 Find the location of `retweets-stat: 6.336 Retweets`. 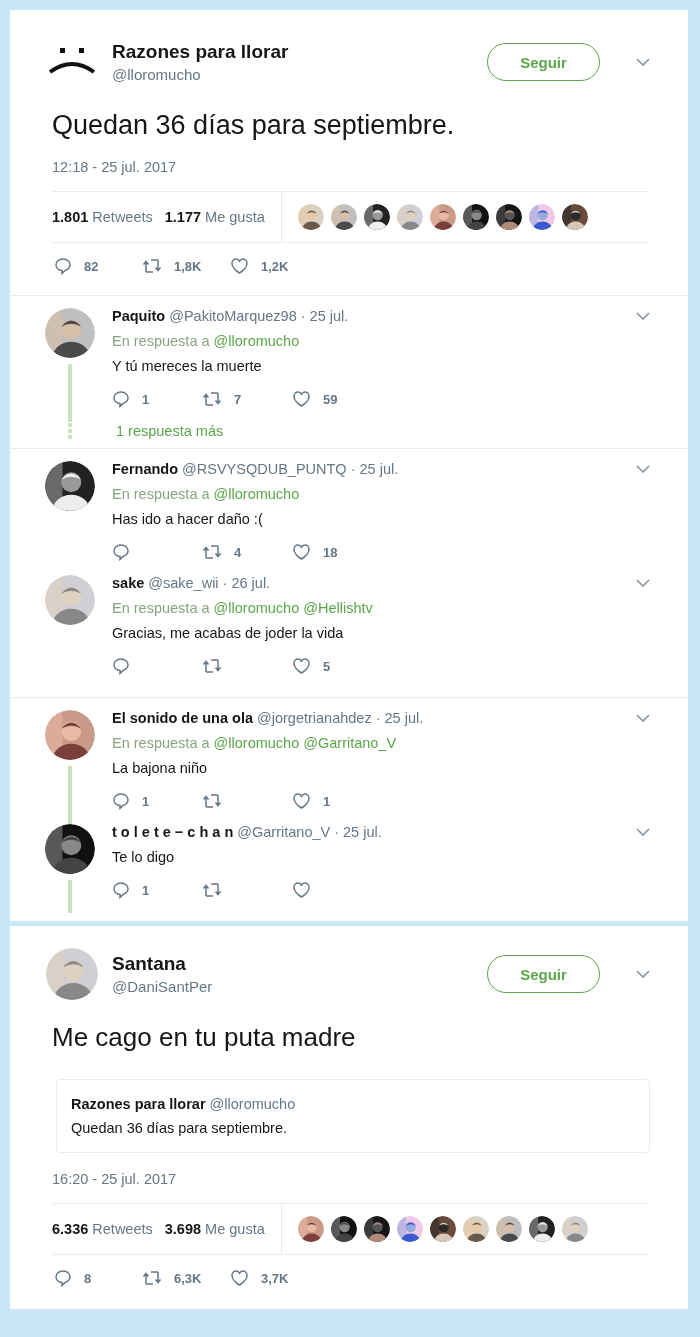

retweets-stat: 6.336 Retweets is located at coordinates (102, 1229).